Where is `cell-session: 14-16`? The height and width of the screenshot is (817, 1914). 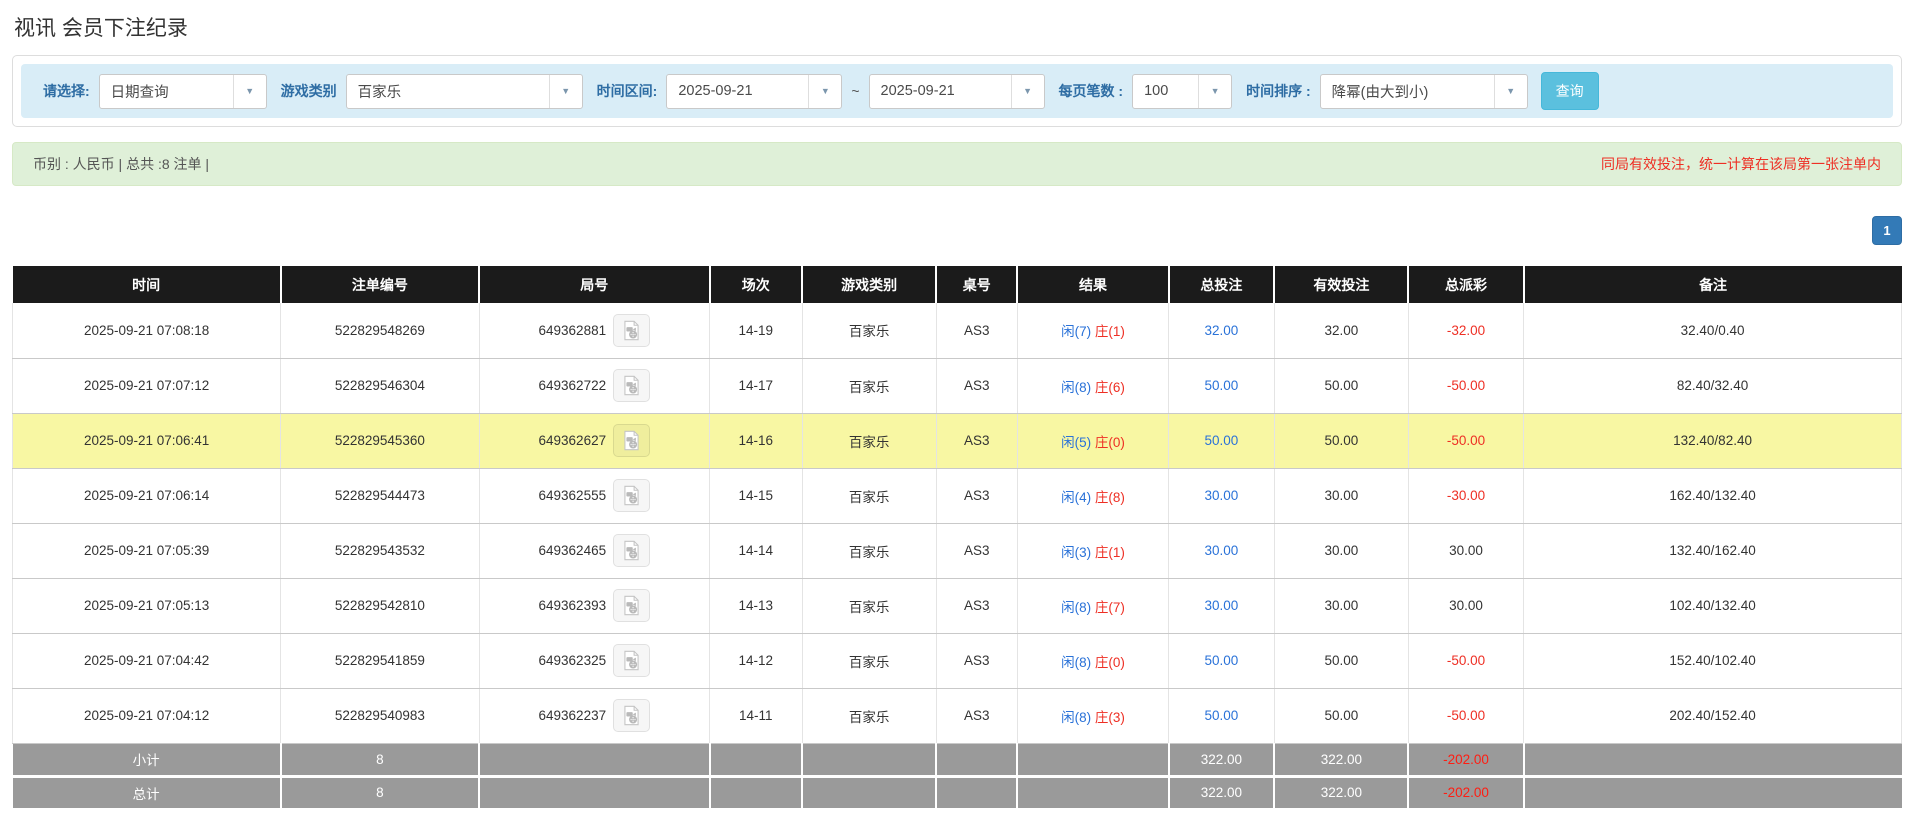 cell-session: 14-16 is located at coordinates (756, 441).